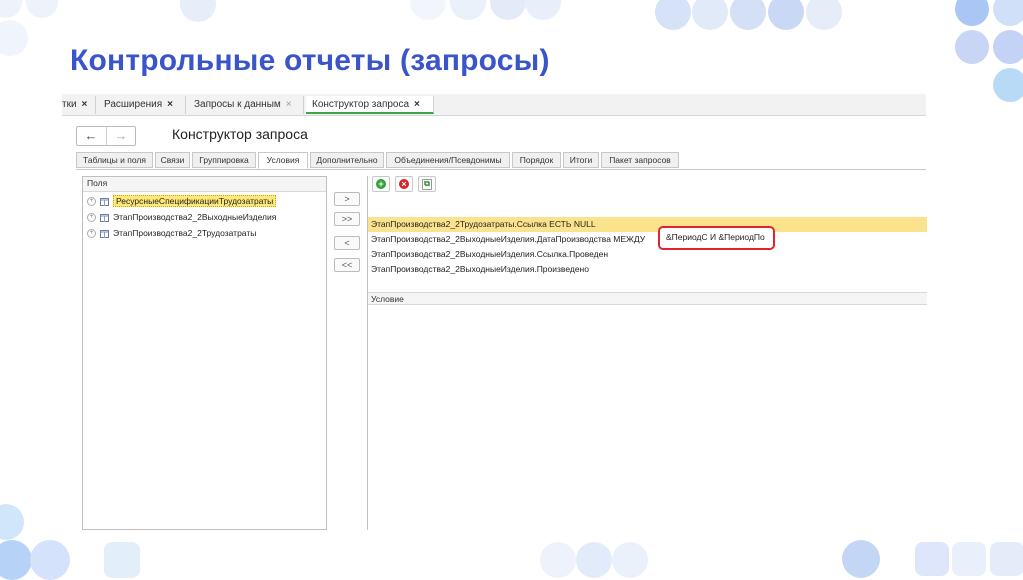 This screenshot has height=580, width=1023. I want to click on tree-item: + ЭтапПроизводства2_2Трудозатраты, so click(171, 233).